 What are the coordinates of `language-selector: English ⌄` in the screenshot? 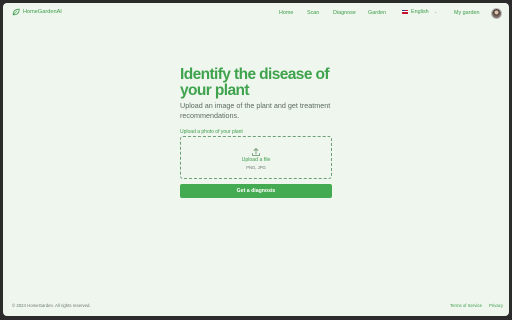 It's located at (419, 12).